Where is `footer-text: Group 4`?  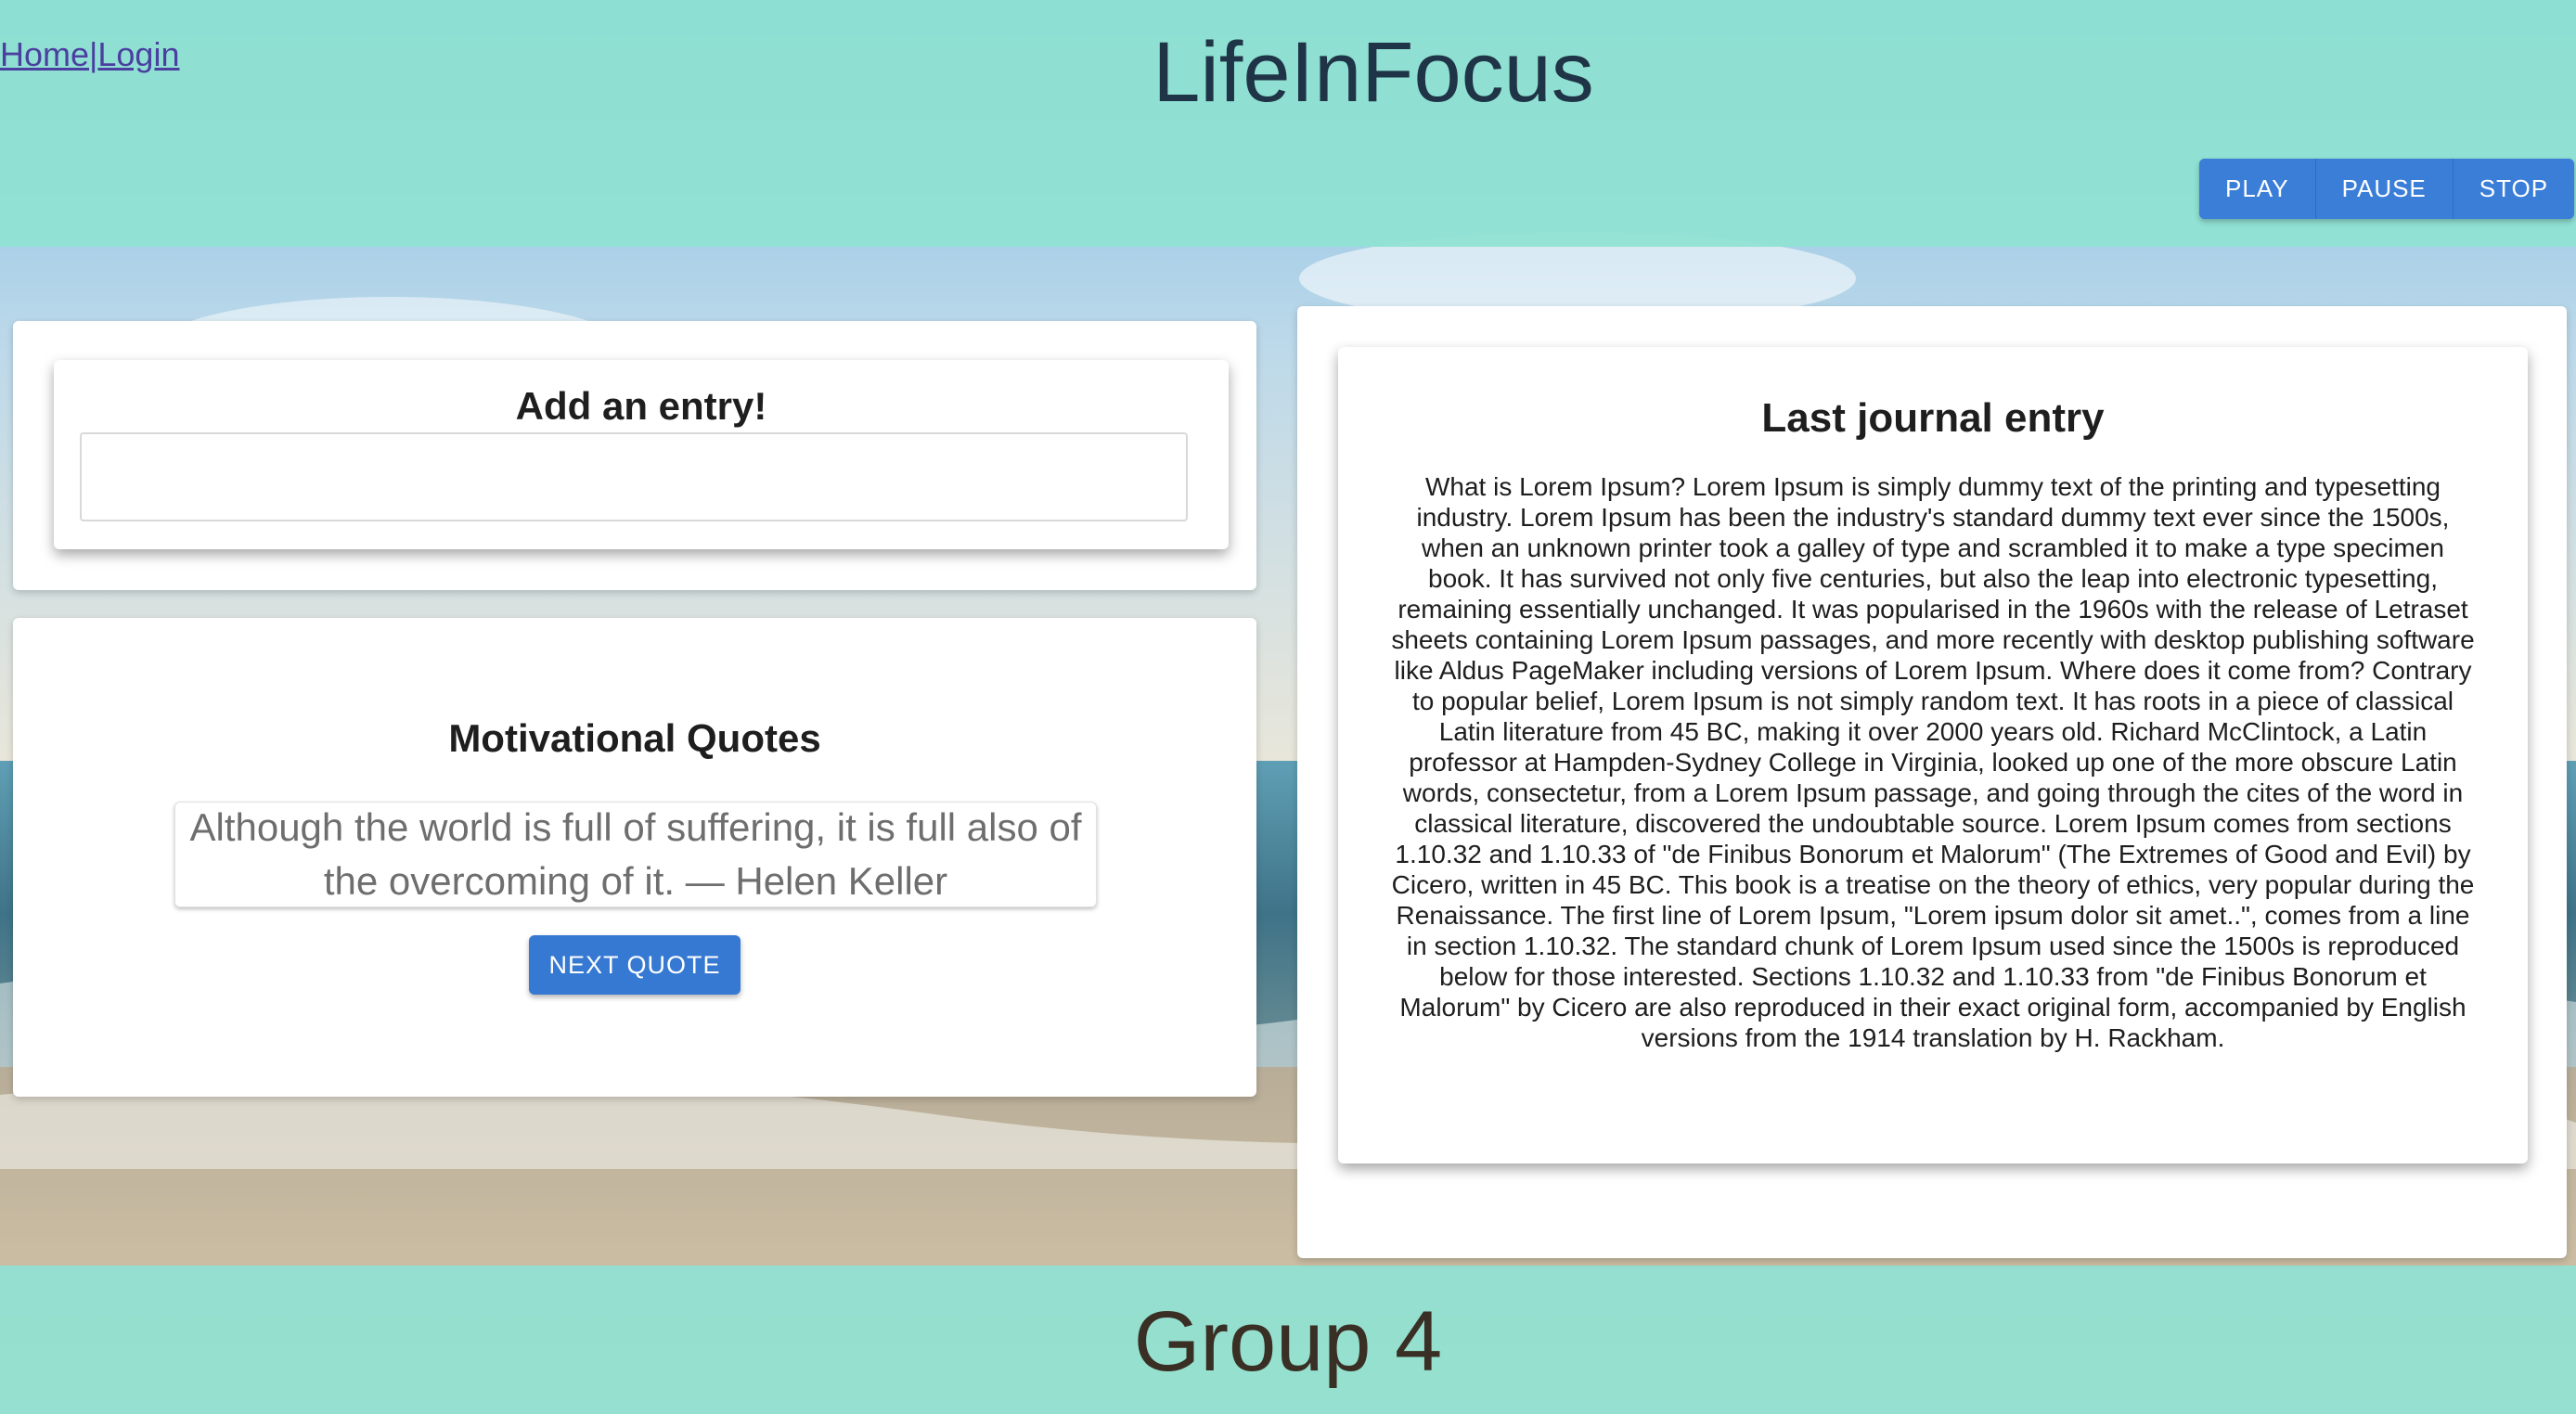 footer-text: Group 4 is located at coordinates (1288, 1341).